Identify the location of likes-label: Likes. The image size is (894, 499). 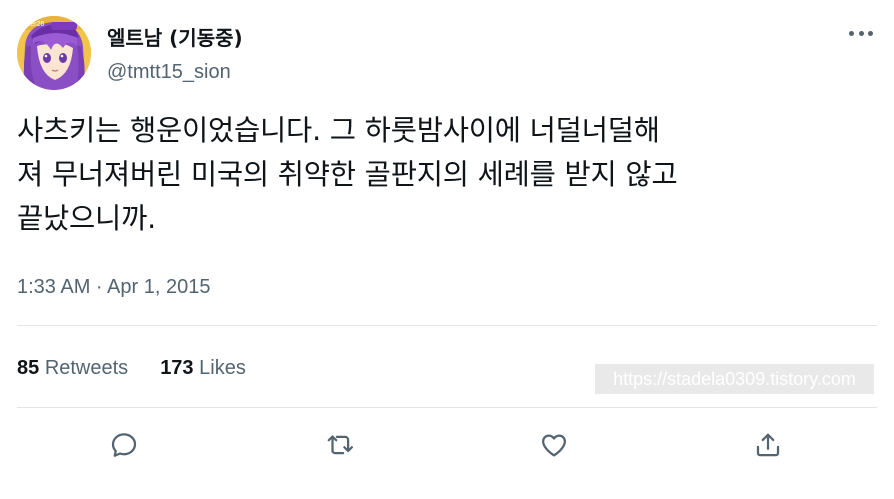
(222, 368).